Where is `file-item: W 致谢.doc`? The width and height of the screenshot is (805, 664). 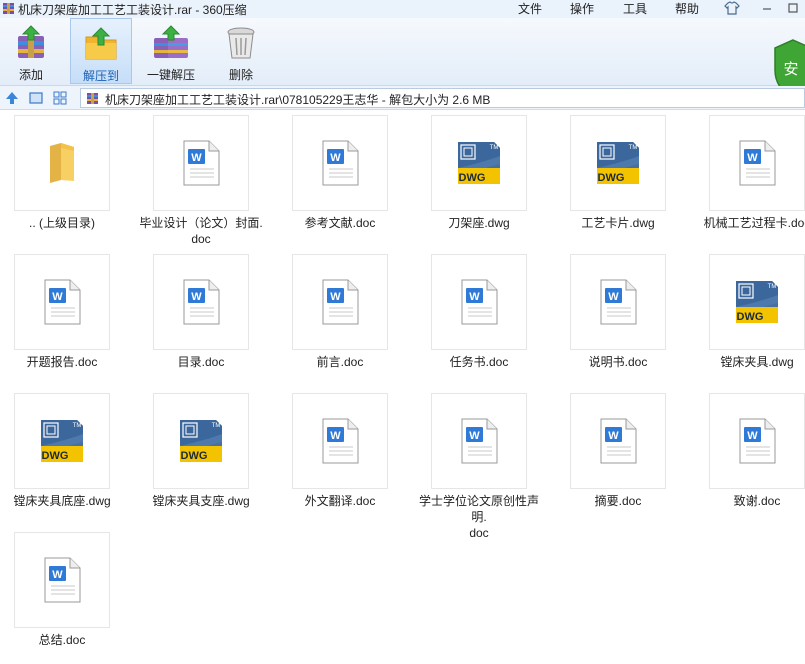
file-item: W 致谢.doc is located at coordinates (750, 458).